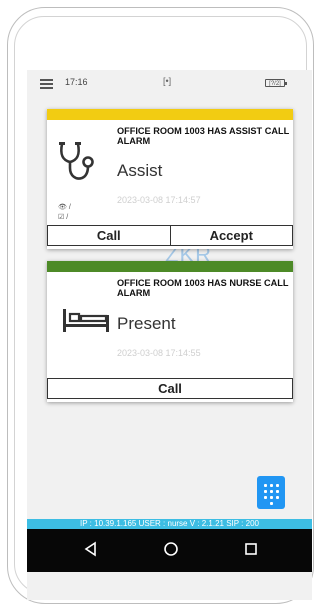 Image resolution: width=321 pixels, height=610 pixels. I want to click on alarm-title: OFFICE ROOM 1003 HAS ASSIST CALL ALARM, so click(203, 136).